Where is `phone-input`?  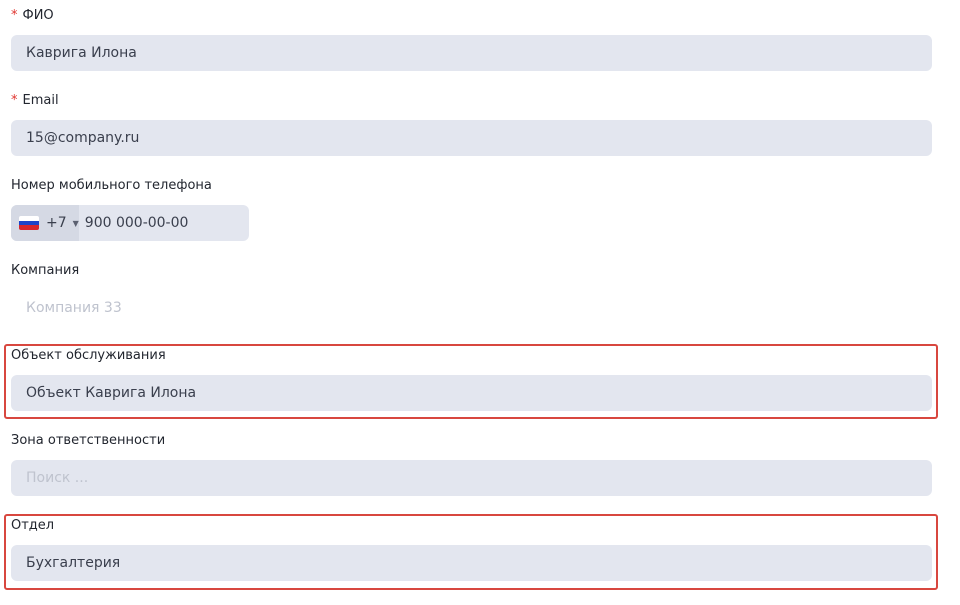 phone-input is located at coordinates (163, 223).